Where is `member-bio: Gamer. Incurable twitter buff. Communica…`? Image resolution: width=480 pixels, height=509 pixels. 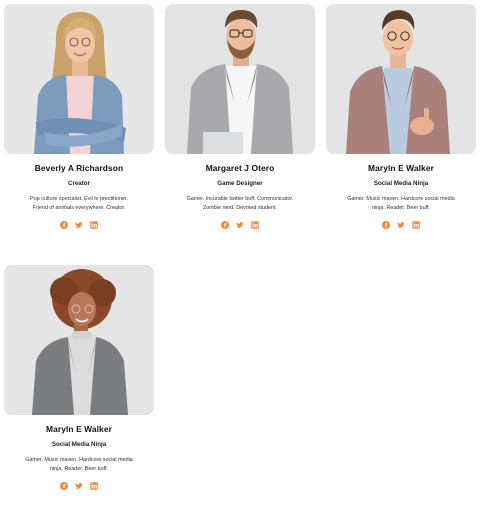
member-bio: Gamer. Incurable twitter buff. Communica… is located at coordinates (240, 203).